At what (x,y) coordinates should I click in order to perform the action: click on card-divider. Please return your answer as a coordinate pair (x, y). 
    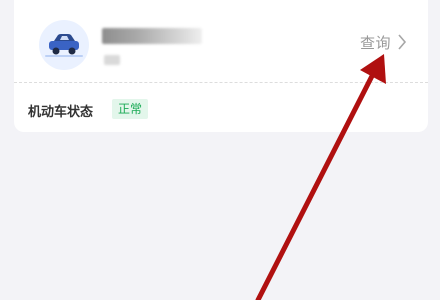
    Looking at the image, I should click on (221, 82).